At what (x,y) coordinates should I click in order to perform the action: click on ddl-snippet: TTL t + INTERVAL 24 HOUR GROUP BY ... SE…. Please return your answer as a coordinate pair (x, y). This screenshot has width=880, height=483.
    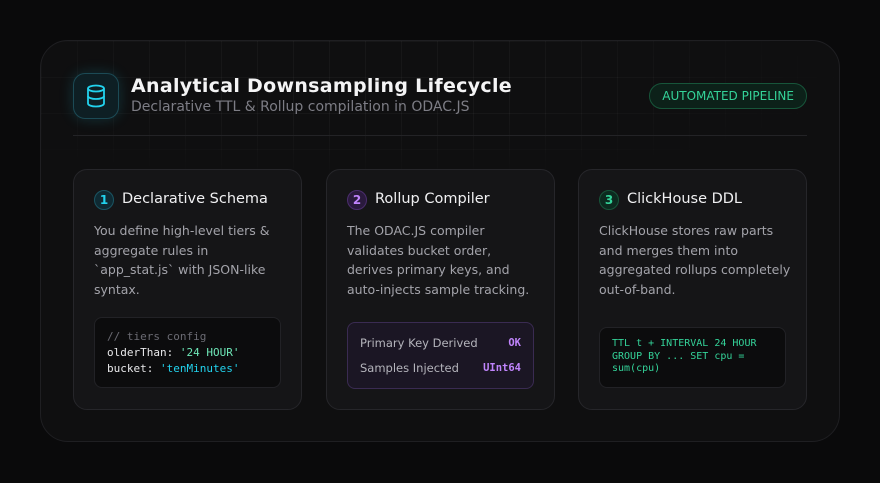
    Looking at the image, I should click on (692, 357).